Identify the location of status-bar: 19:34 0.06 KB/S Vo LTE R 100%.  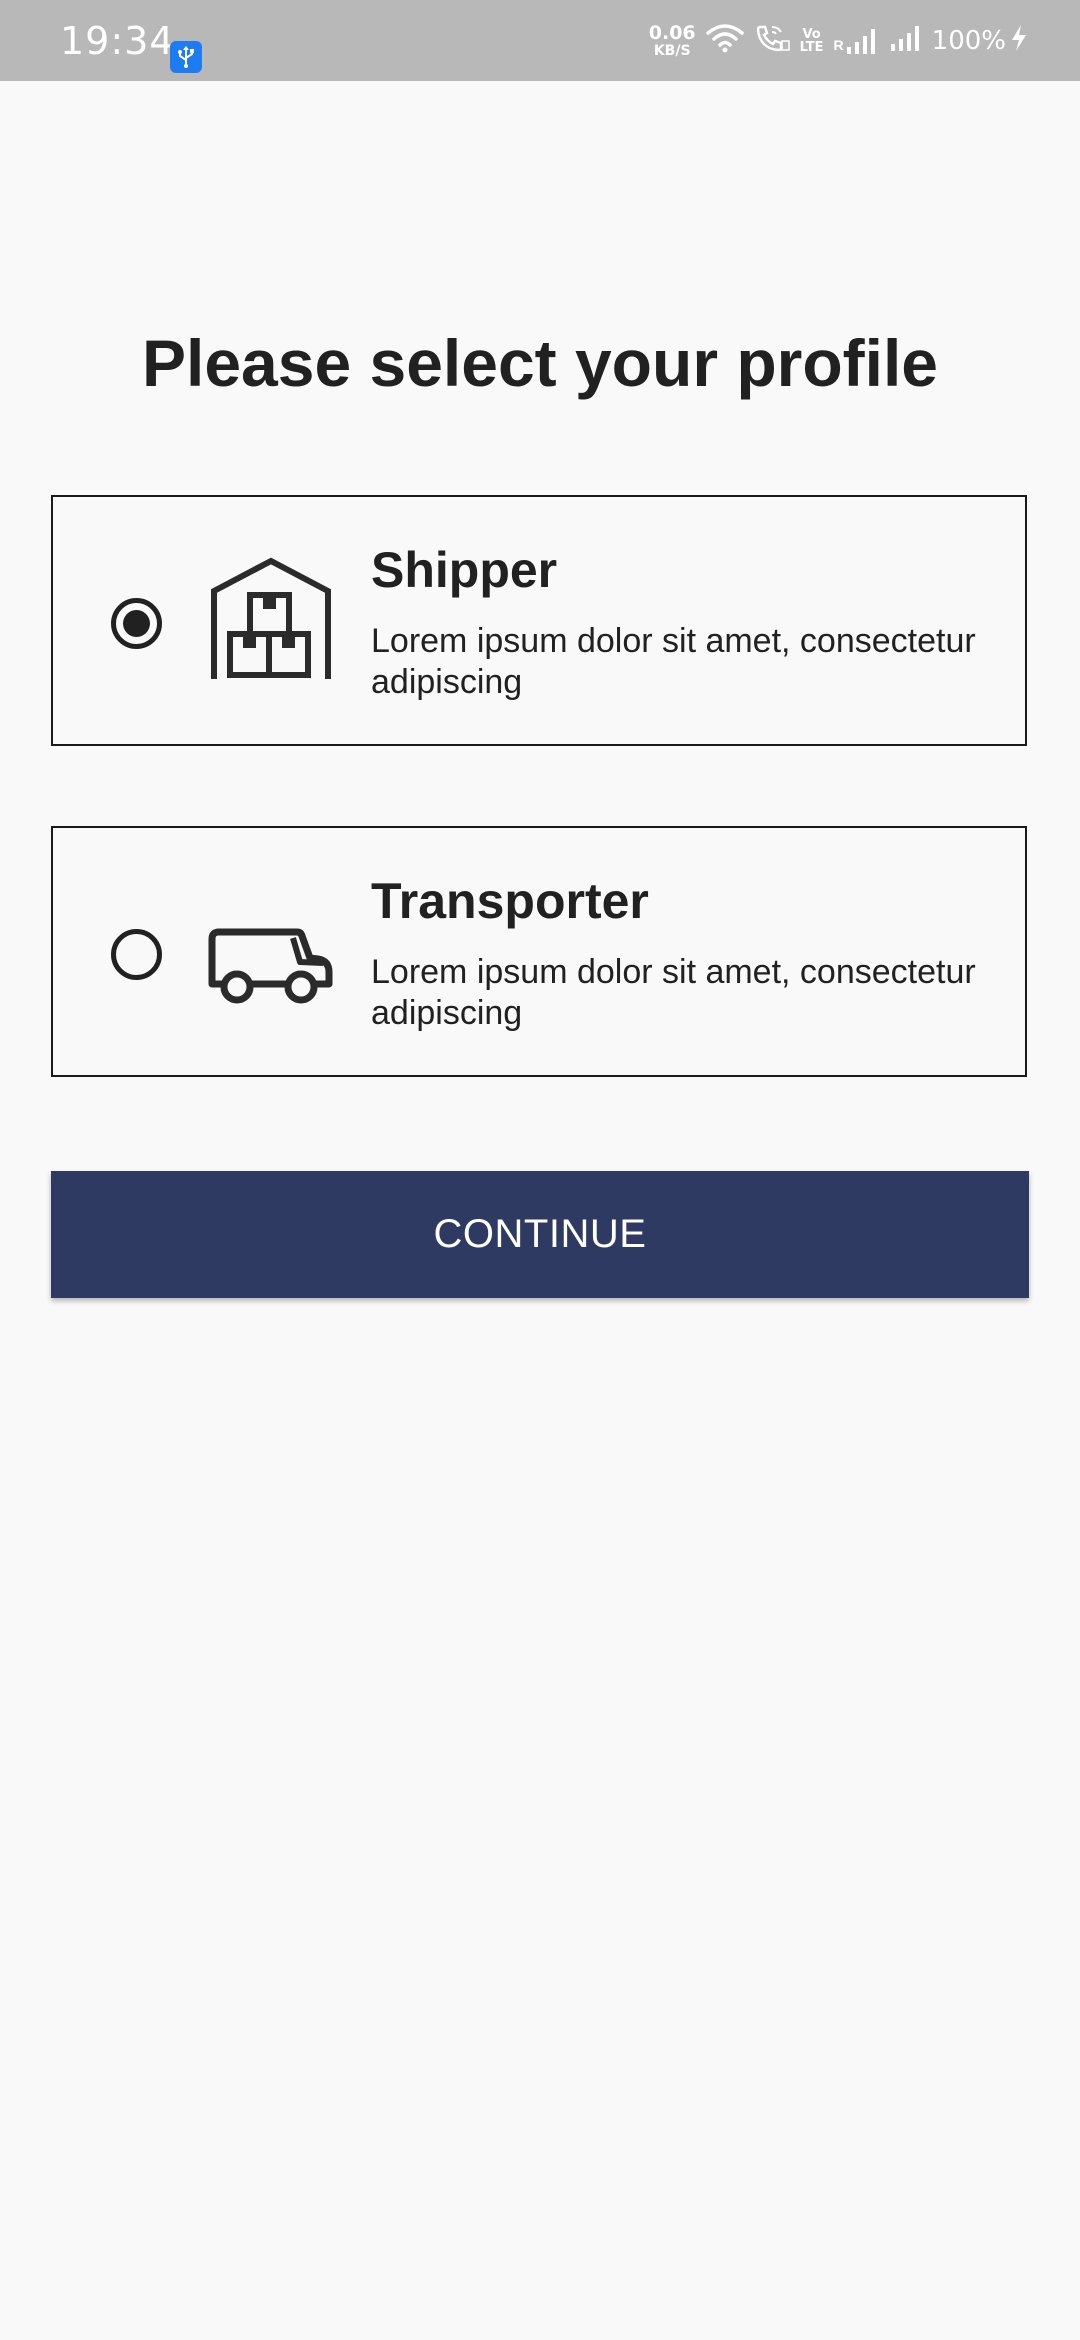
(540, 40).